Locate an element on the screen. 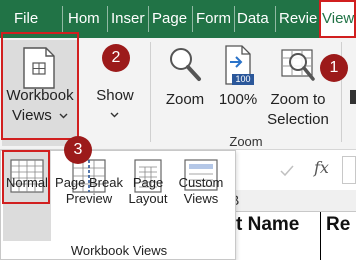  tab-page-layout: Page is located at coordinates (171, 19).